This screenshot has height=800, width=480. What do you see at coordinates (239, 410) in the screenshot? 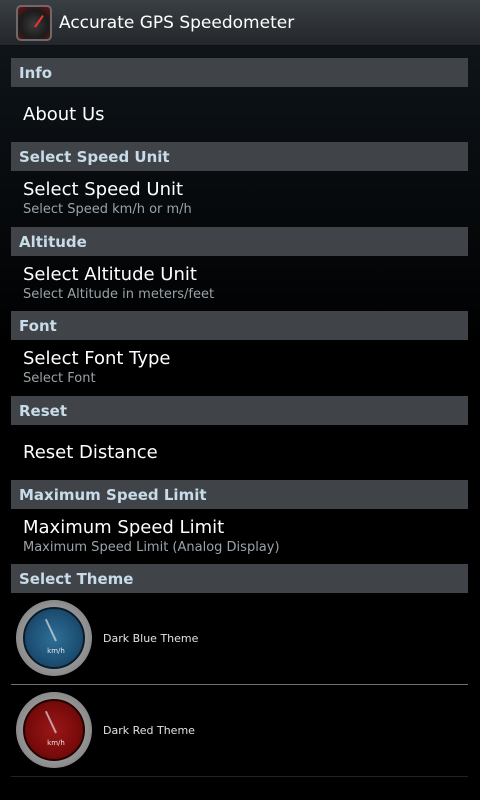
I see `section-header-reset: Reset` at bounding box center [239, 410].